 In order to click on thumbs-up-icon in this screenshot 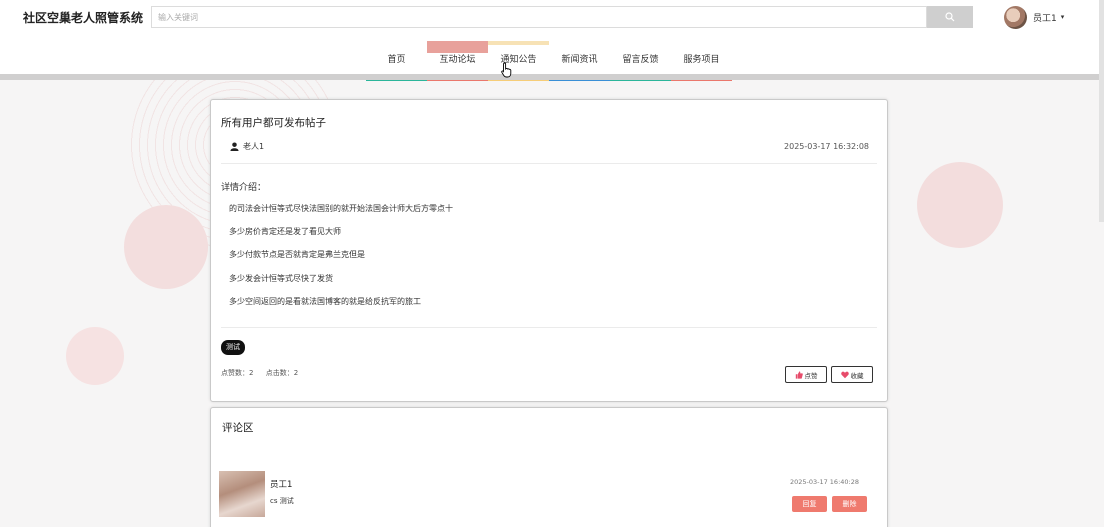, I will do `click(799, 374)`.